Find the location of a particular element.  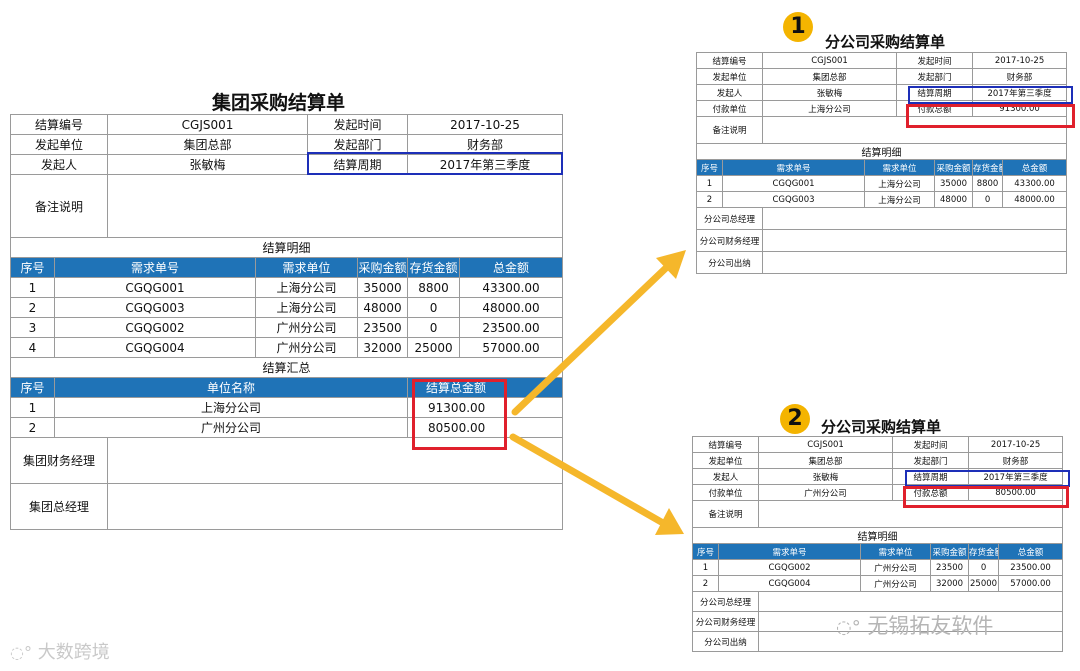

sign-general-manager-label: 集团总经理 is located at coordinates (59, 506).